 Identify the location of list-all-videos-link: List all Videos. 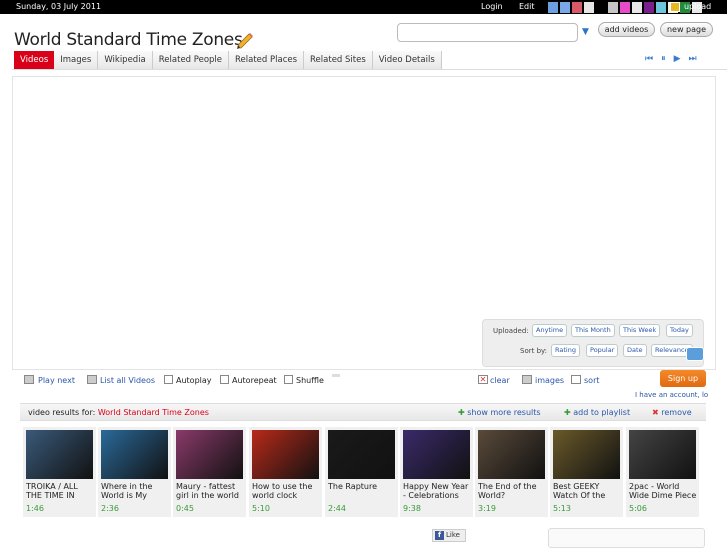
(127, 380).